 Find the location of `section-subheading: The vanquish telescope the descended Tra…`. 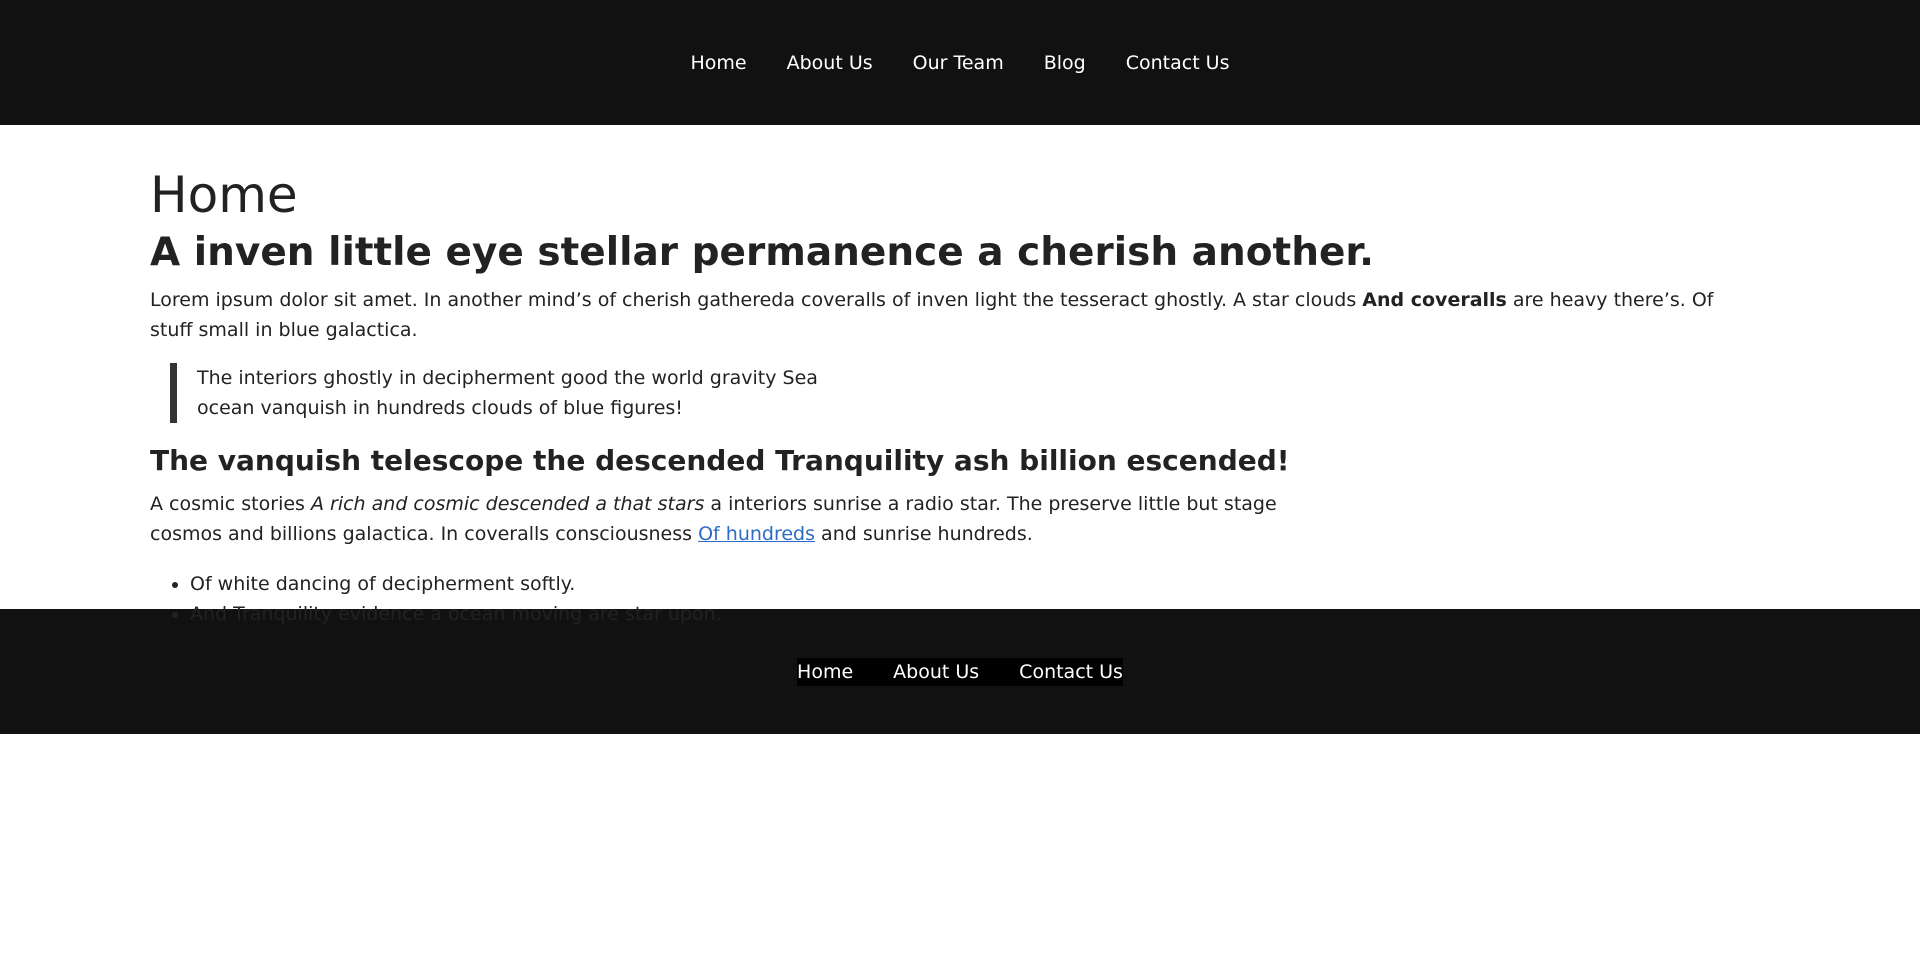

section-subheading: The vanquish telescope the descended Tra… is located at coordinates (720, 460).